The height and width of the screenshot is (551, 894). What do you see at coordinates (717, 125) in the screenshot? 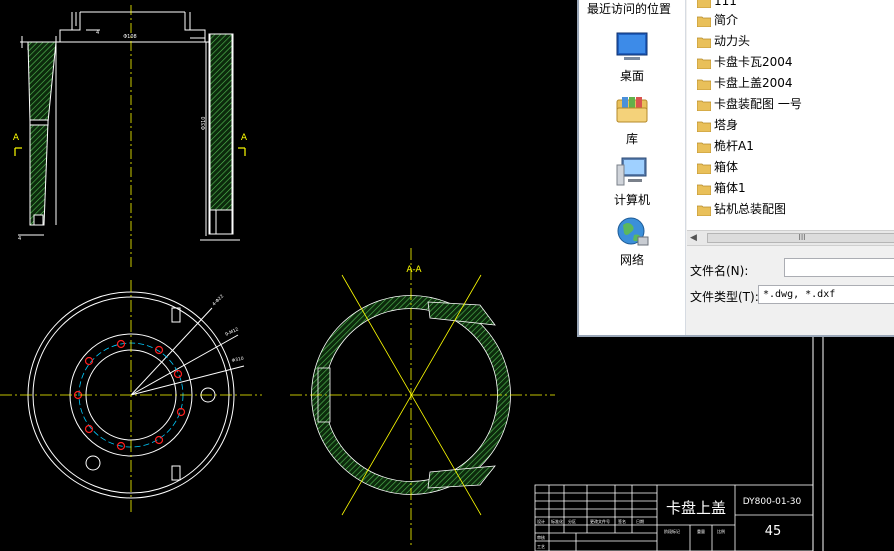
I see `file-item: 塔身` at bounding box center [717, 125].